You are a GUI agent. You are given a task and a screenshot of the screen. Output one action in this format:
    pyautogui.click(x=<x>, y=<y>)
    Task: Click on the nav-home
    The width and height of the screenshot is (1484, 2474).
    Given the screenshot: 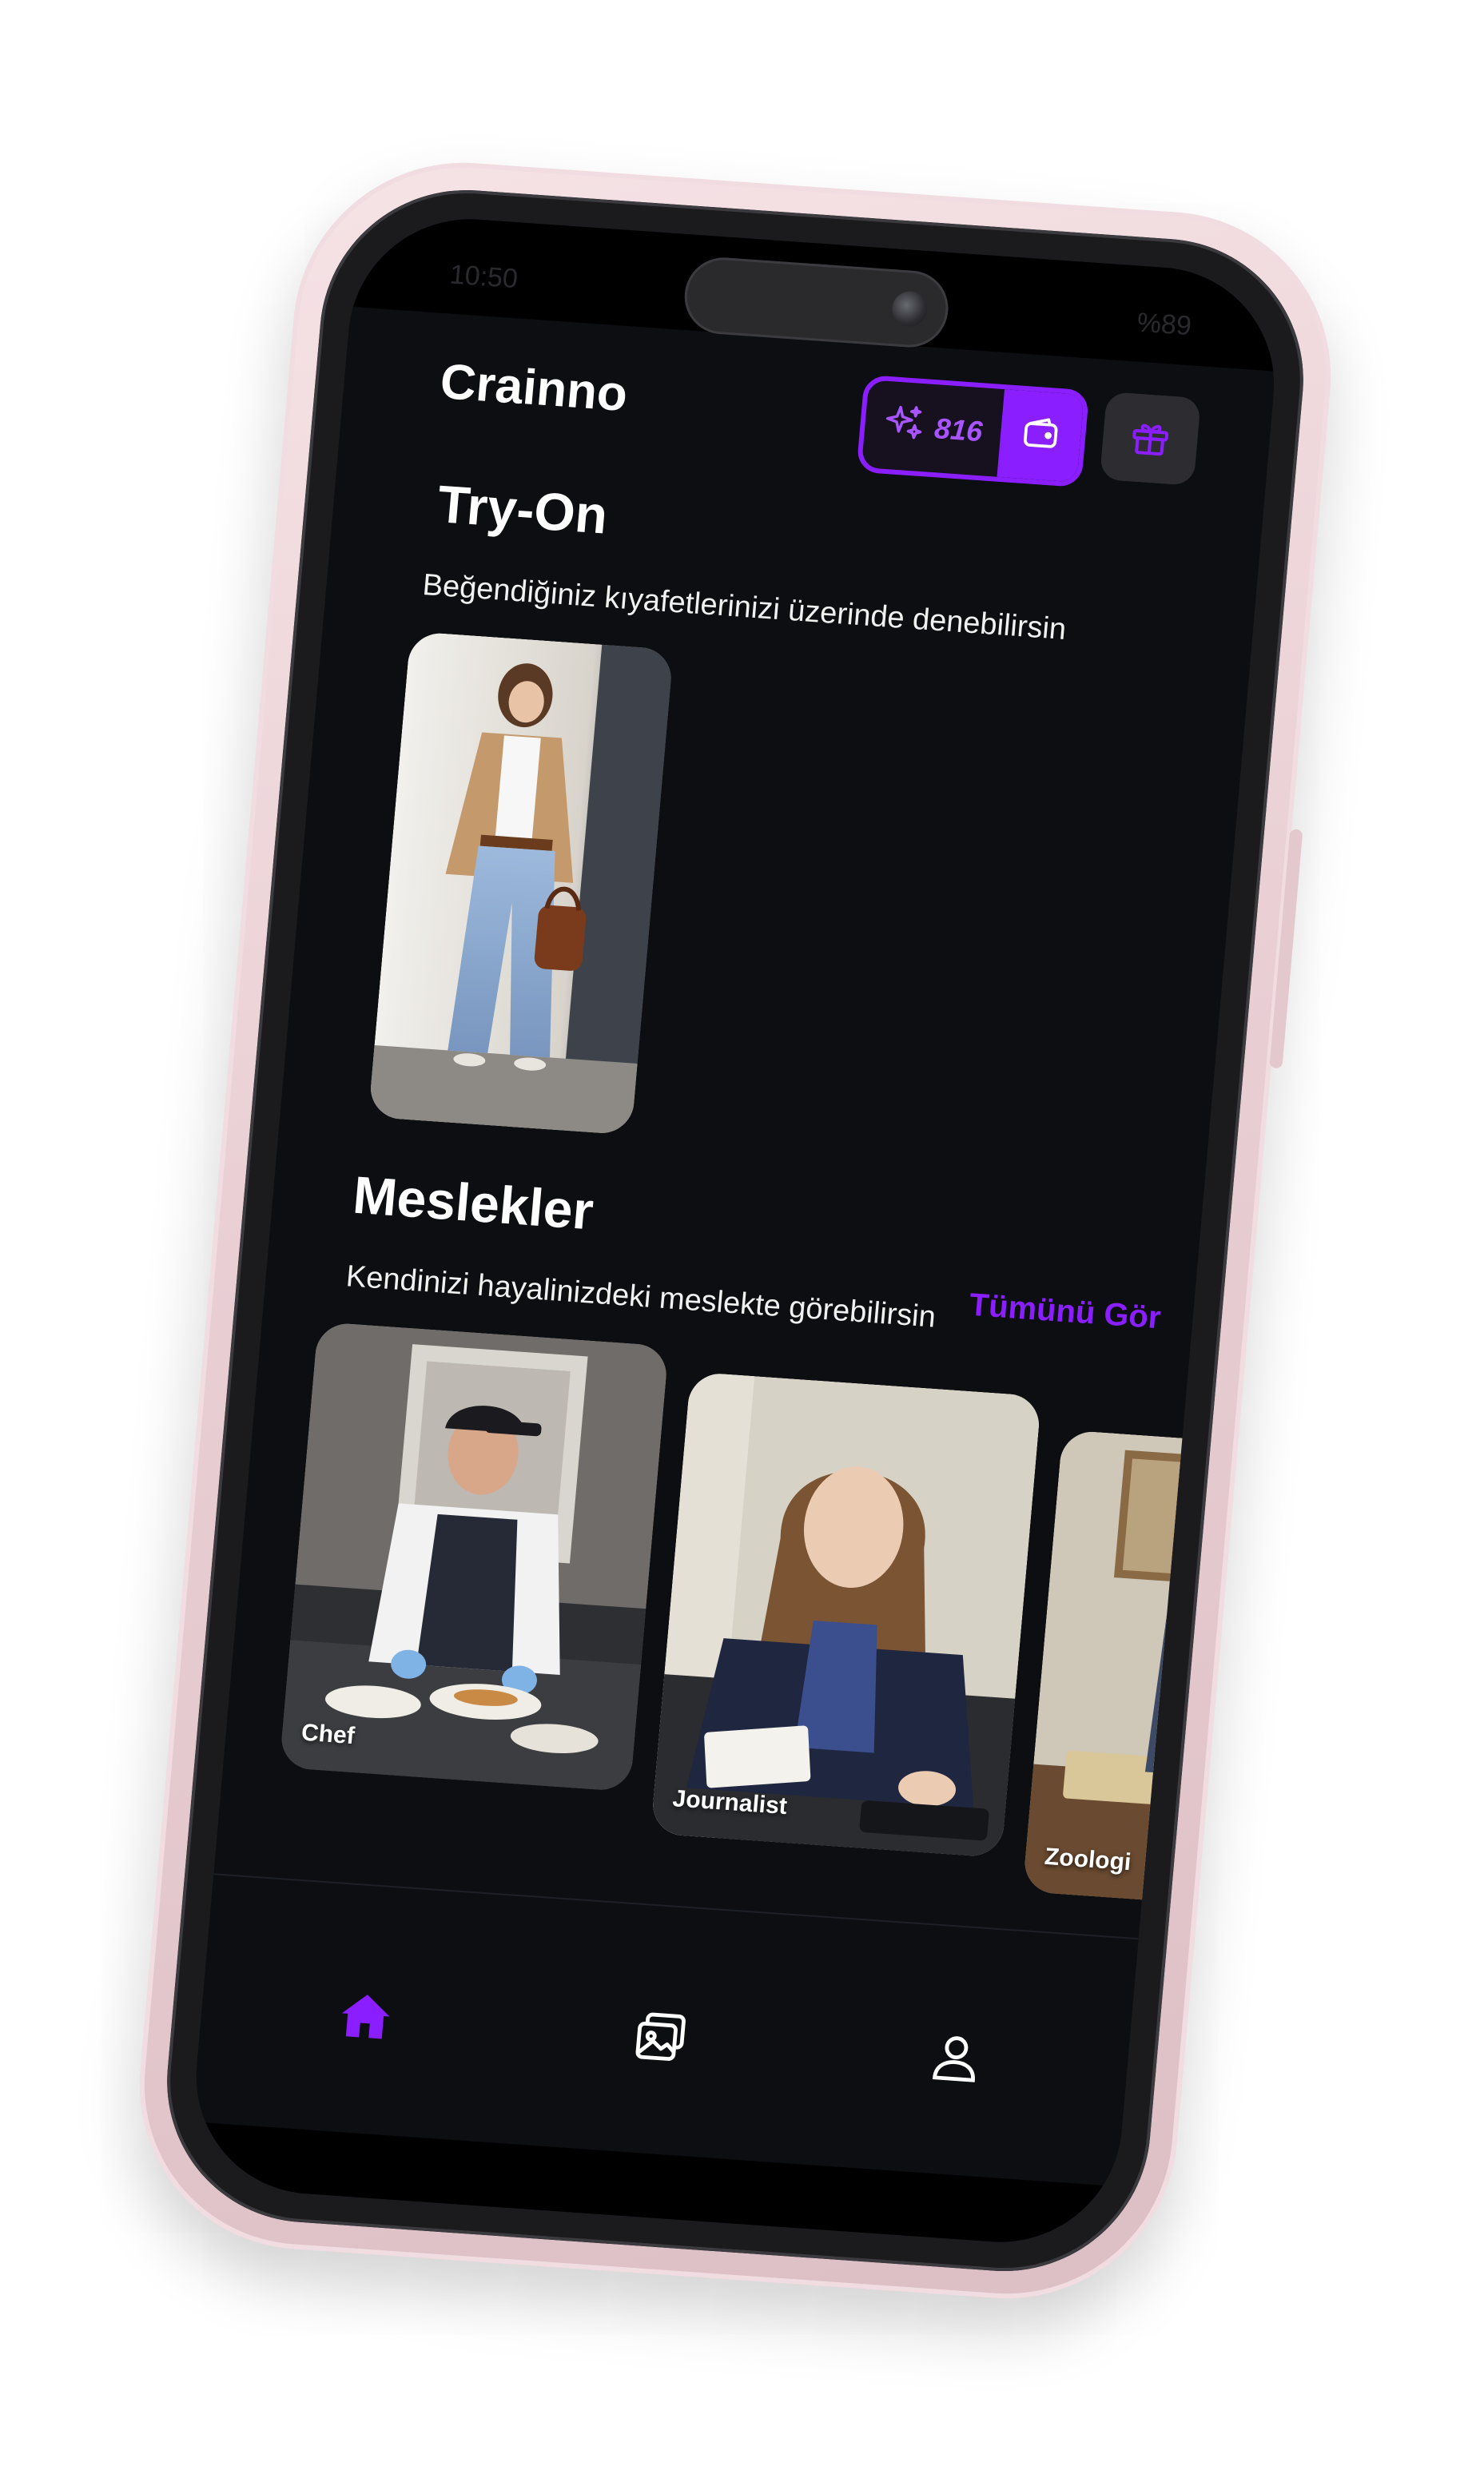 What is the action you would take?
    pyautogui.click(x=365, y=2017)
    